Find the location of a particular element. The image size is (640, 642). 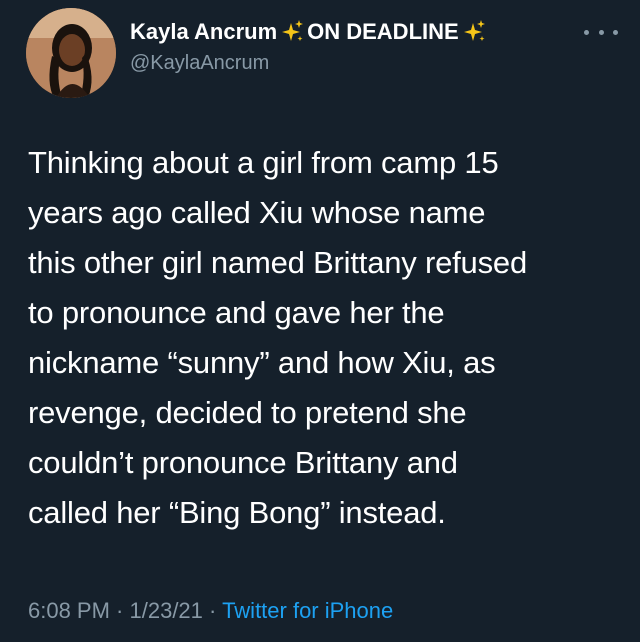

display-name: Kayla Ancrum ON DEADLINE is located at coordinates (345, 32).